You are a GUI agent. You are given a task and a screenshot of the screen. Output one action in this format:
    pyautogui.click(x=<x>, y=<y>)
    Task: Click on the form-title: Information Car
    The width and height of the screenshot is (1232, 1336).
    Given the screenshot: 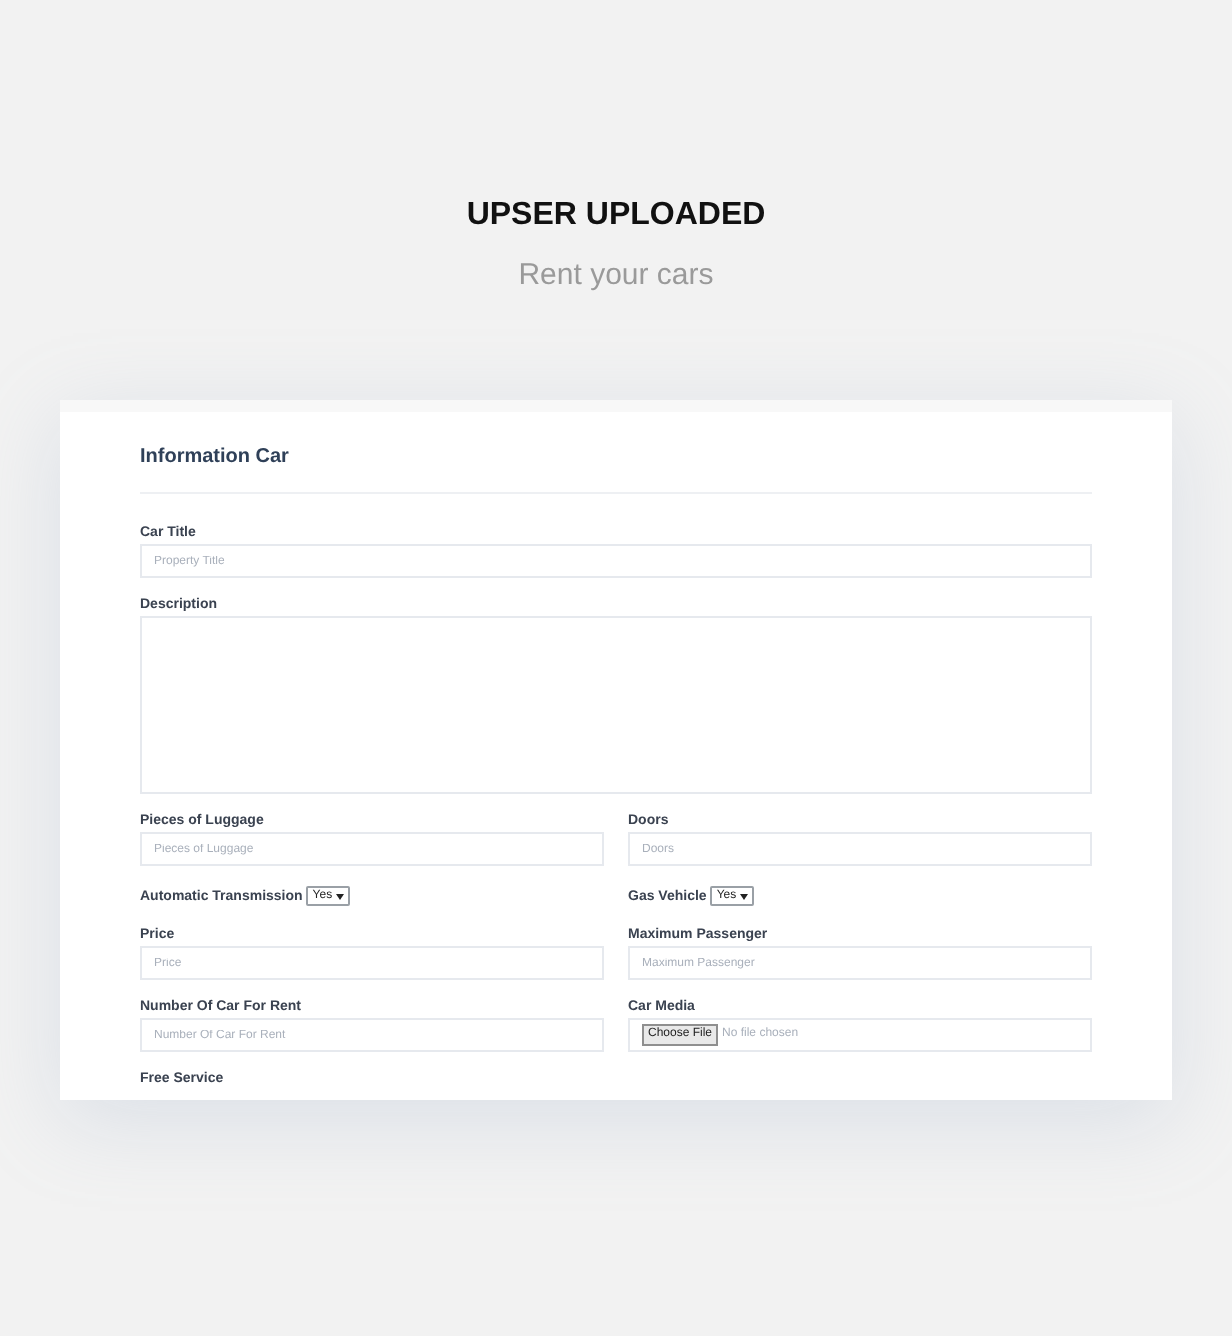 What is the action you would take?
    pyautogui.click(x=215, y=458)
    